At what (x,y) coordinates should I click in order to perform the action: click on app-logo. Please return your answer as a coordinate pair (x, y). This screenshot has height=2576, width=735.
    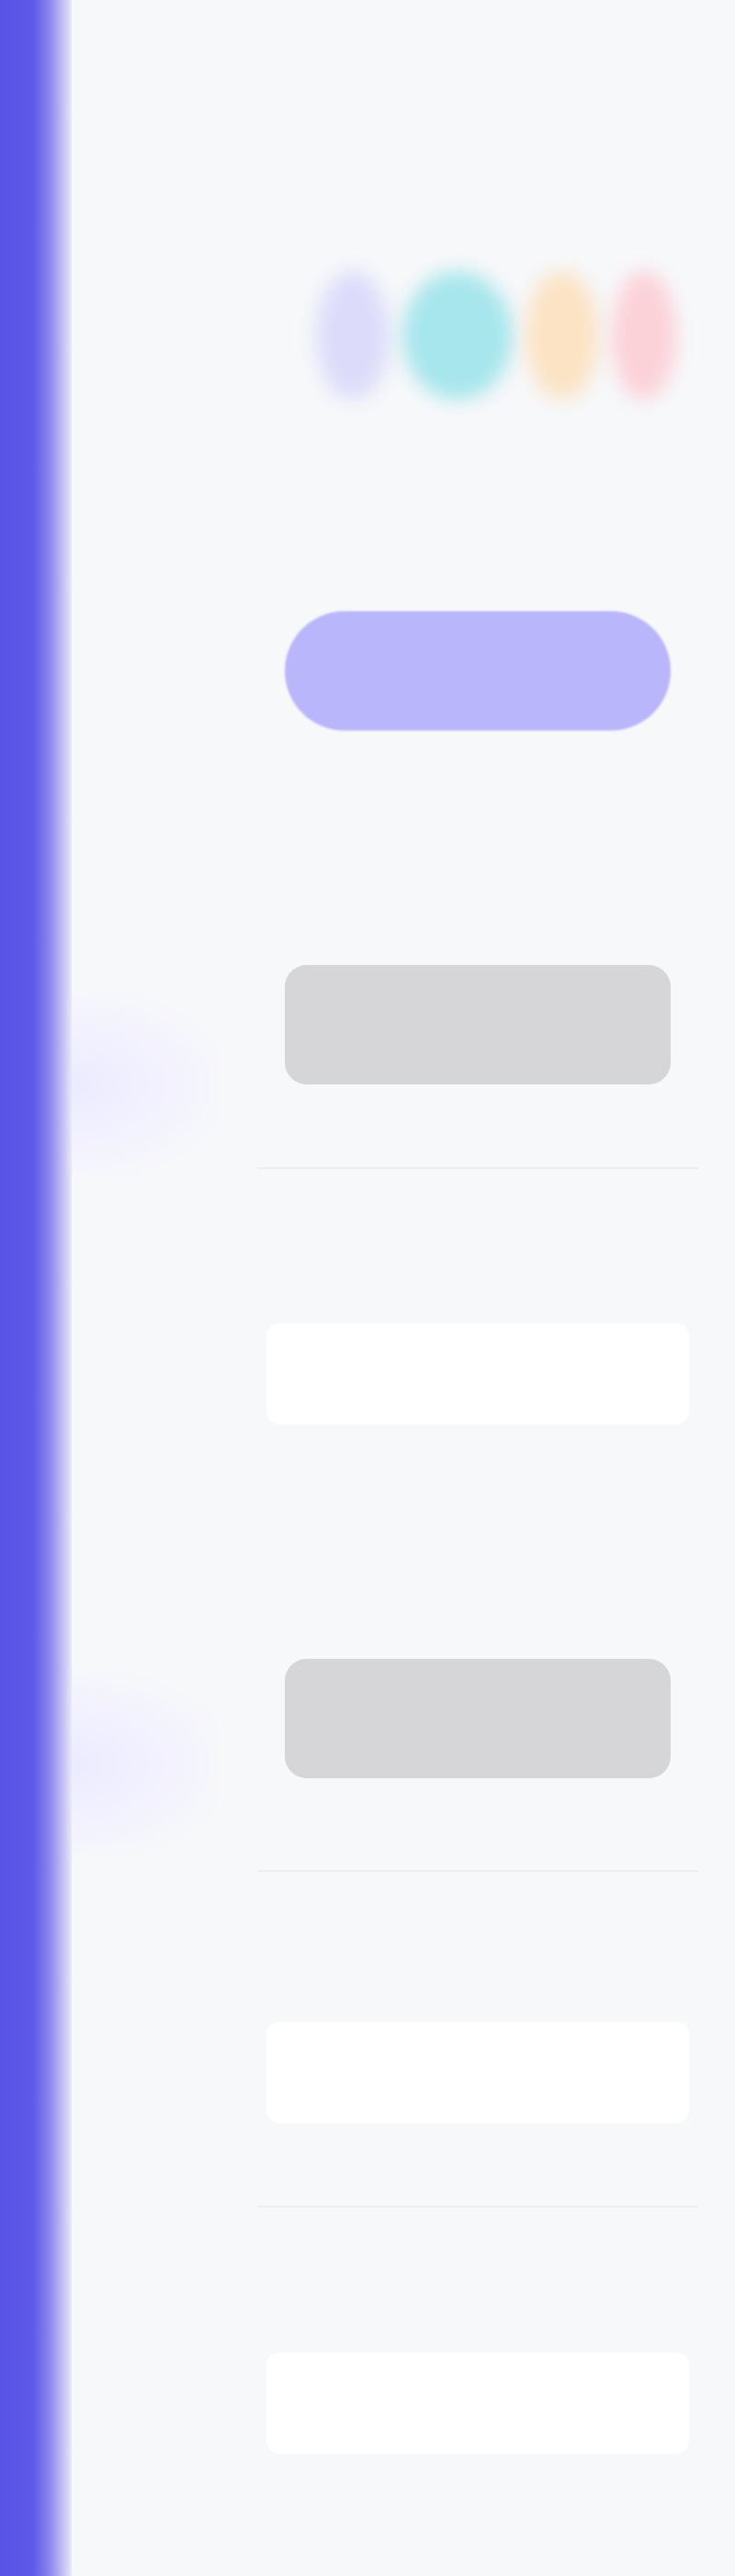
    Looking at the image, I should click on (496, 336).